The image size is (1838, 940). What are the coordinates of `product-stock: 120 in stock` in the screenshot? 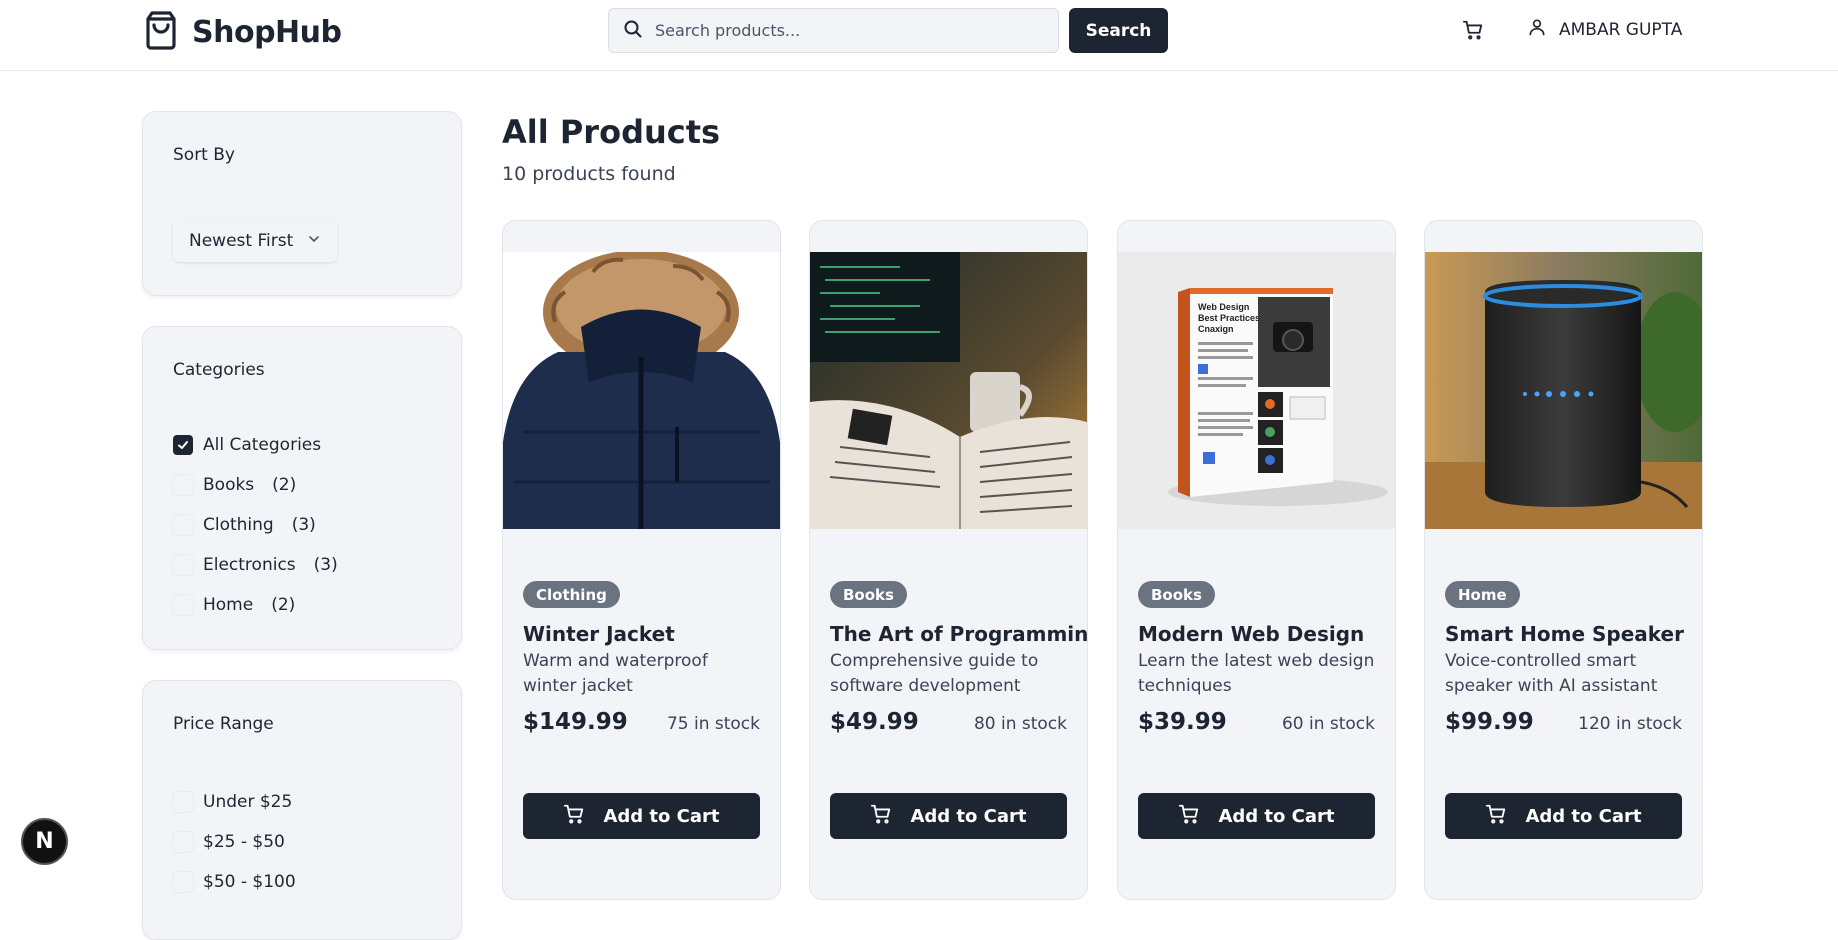 It's located at (1630, 724).